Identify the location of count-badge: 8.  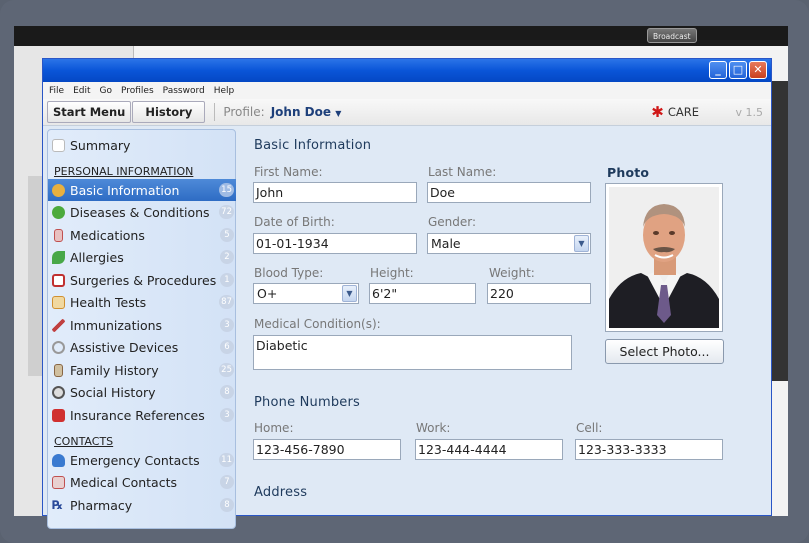
(227, 392).